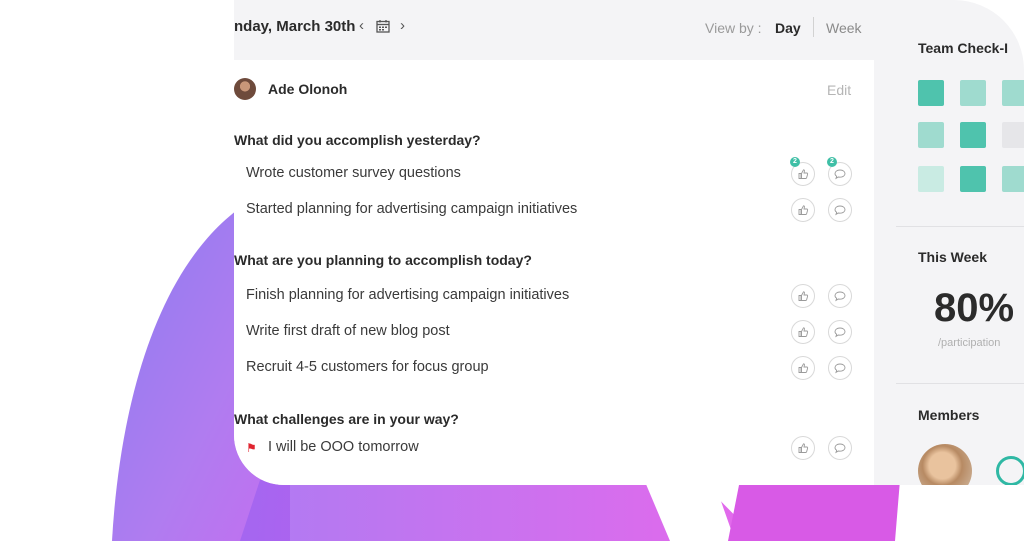  What do you see at coordinates (346, 419) in the screenshot?
I see `question-heading: What challenges are in your way?` at bounding box center [346, 419].